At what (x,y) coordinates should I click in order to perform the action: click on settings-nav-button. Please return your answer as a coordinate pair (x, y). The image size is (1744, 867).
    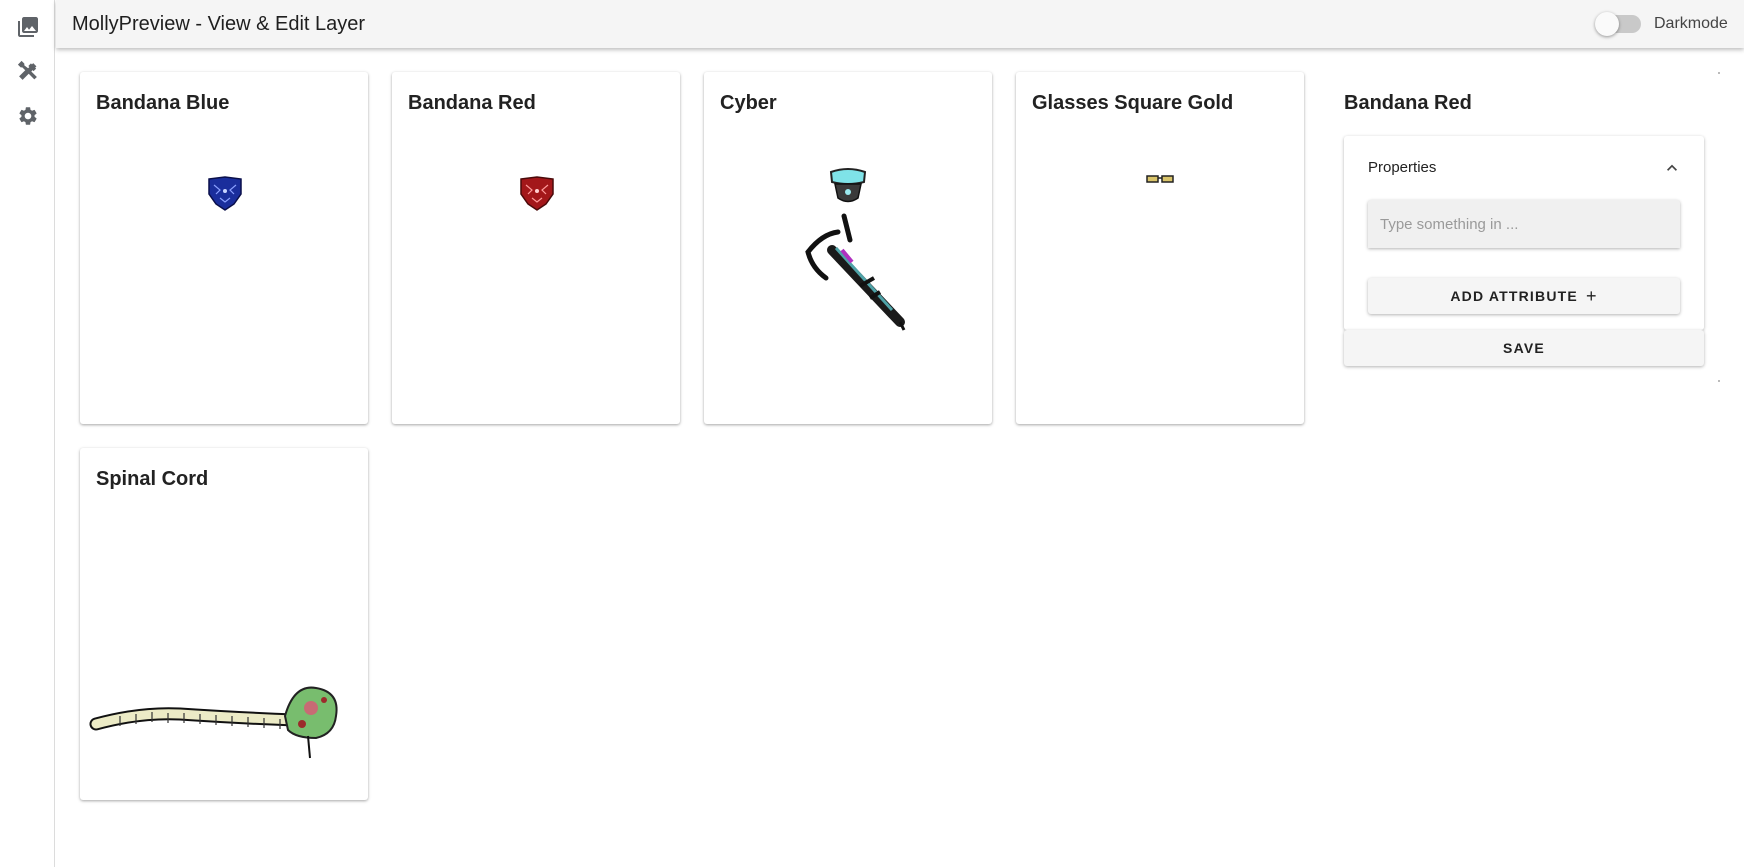
    Looking at the image, I should click on (28, 116).